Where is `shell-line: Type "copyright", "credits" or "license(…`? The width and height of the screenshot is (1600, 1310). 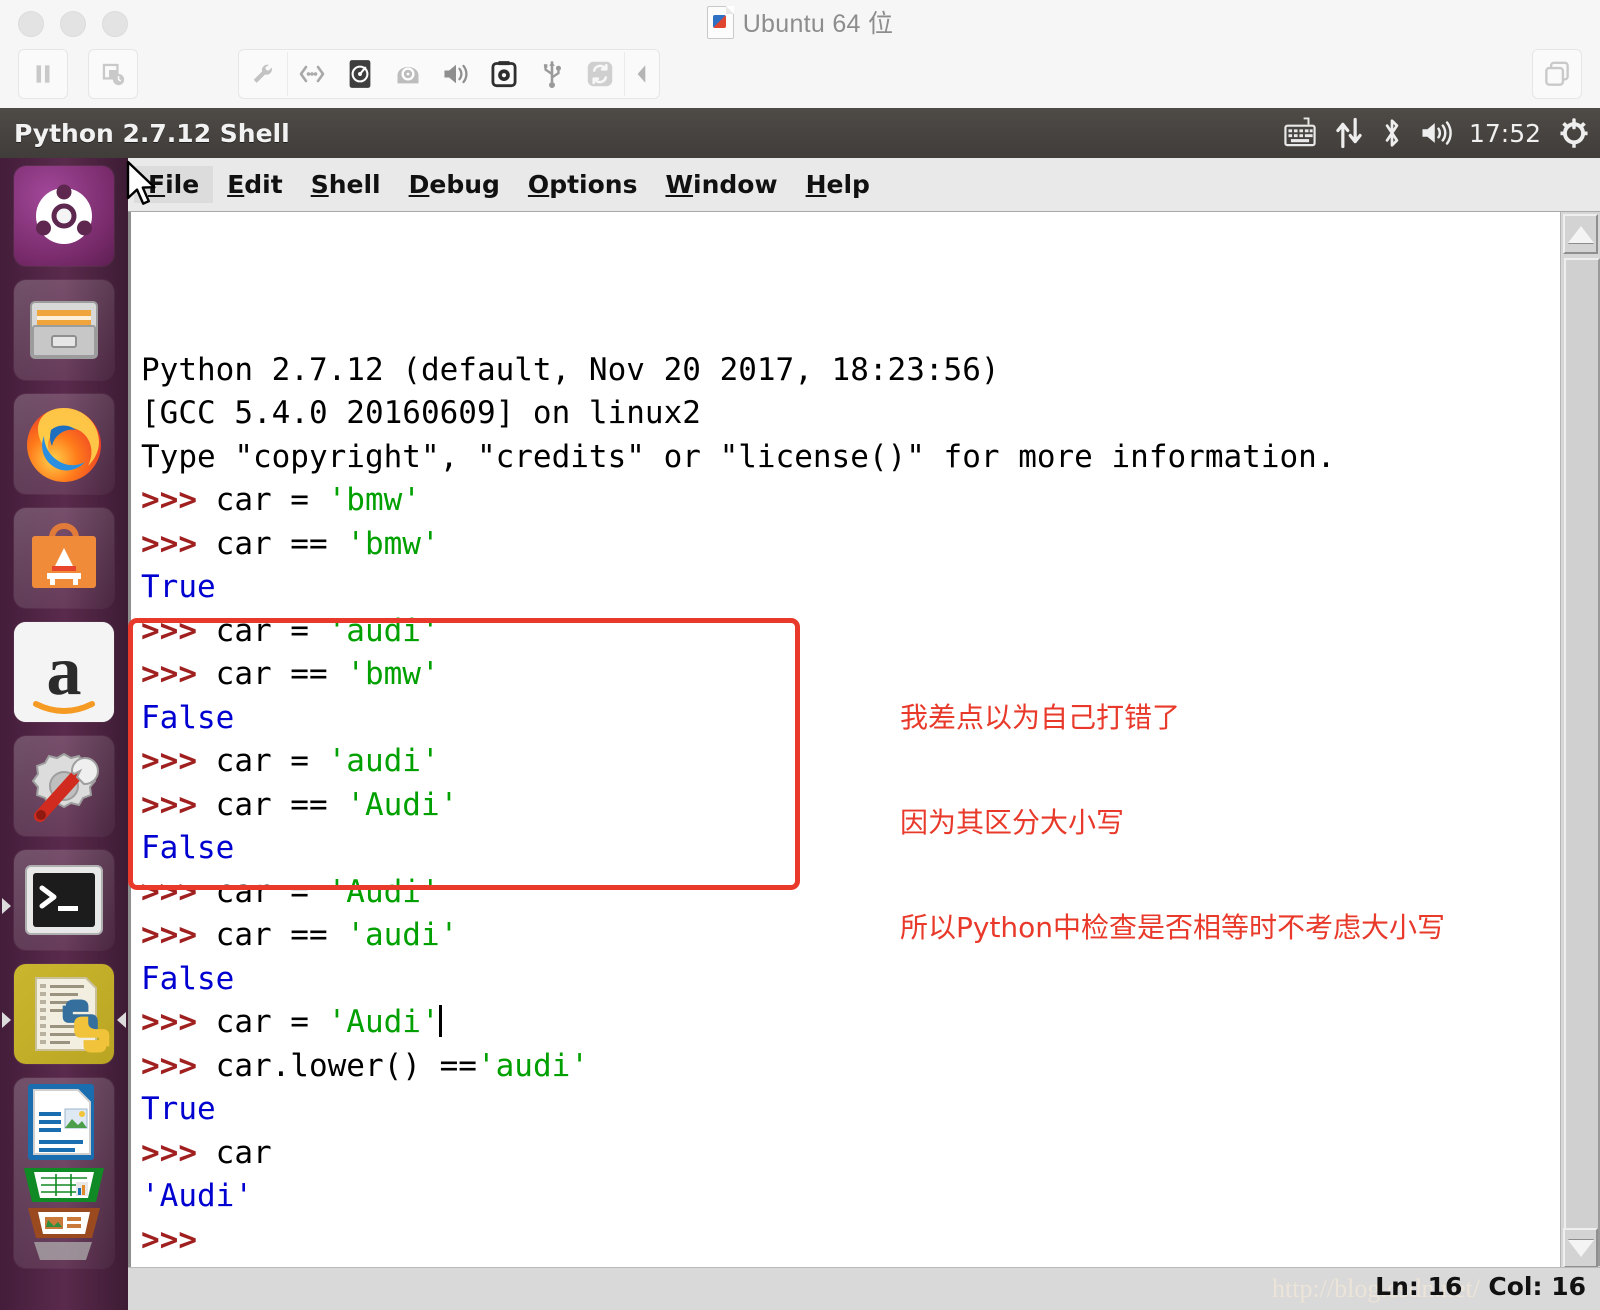
shell-line: Type "copyright", "credits" or "license(… is located at coordinates (849, 458).